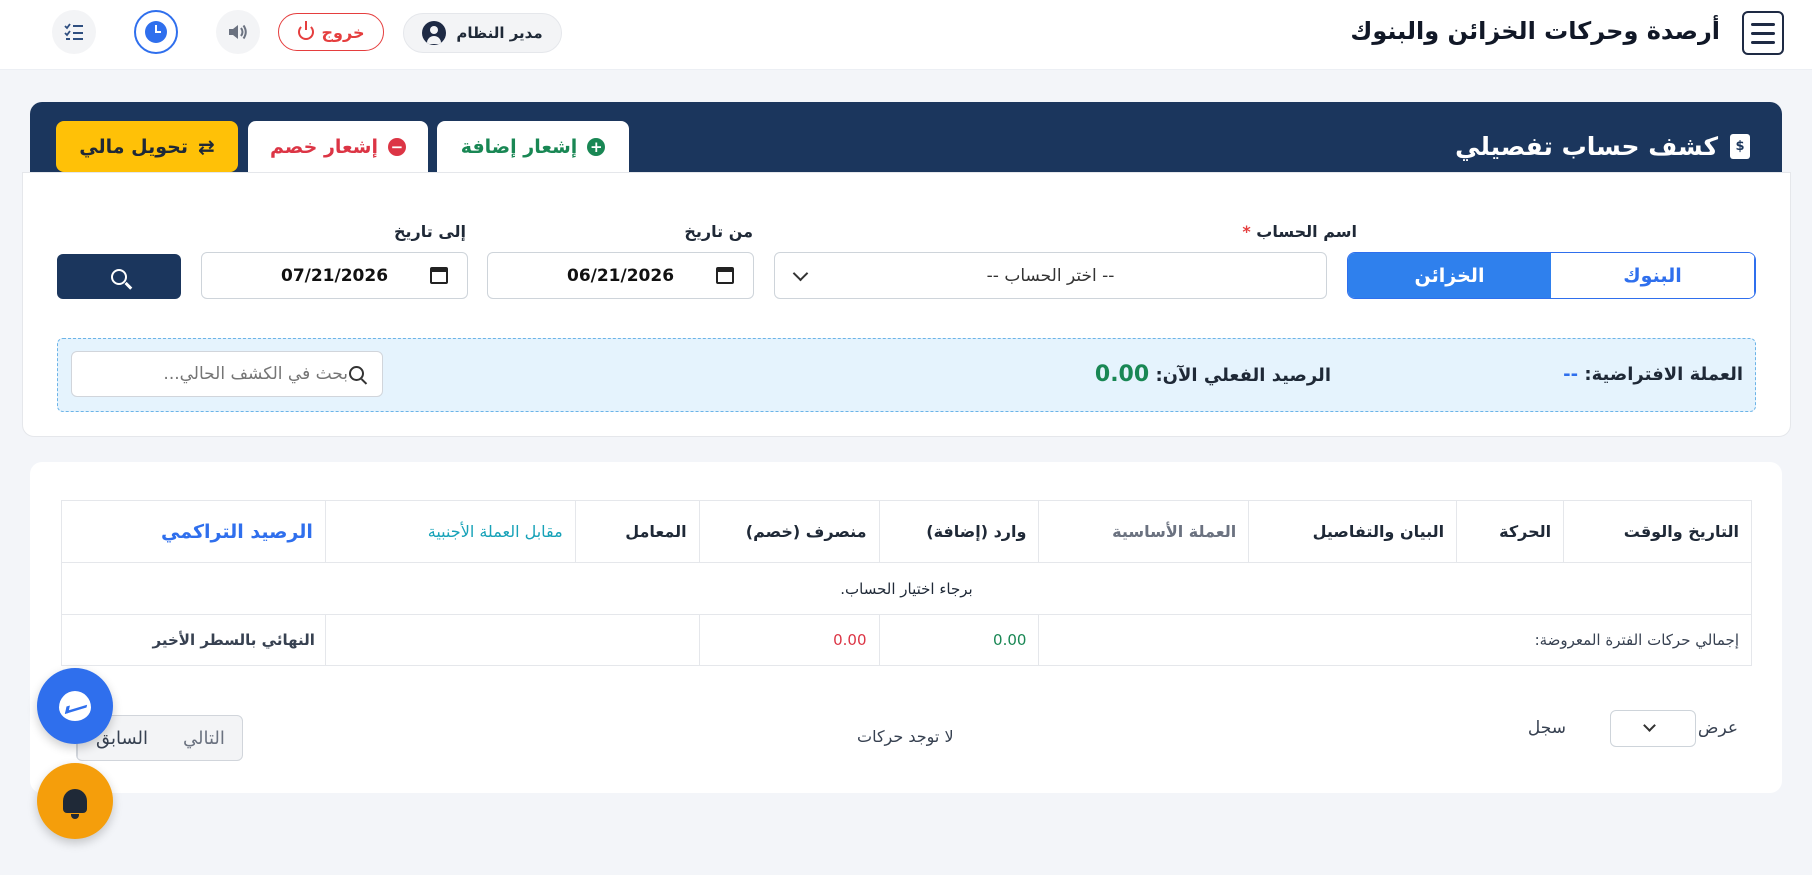  I want to click on from-date-input: 06/21/2026, so click(620, 275).